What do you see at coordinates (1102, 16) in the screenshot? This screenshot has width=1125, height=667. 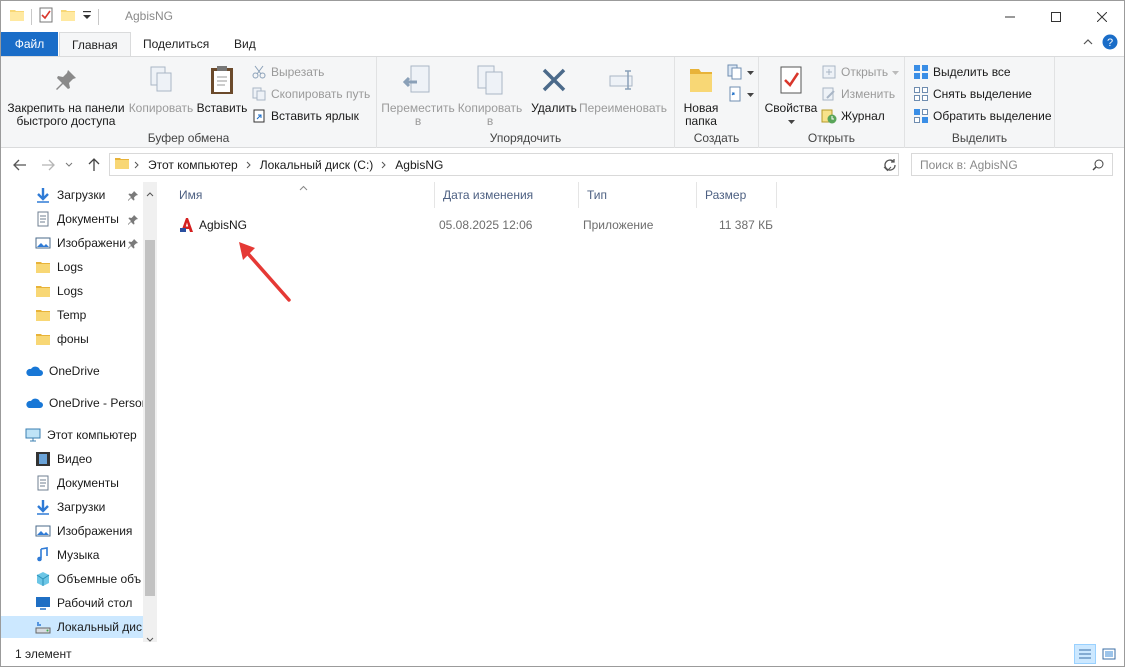 I see `close-button` at bounding box center [1102, 16].